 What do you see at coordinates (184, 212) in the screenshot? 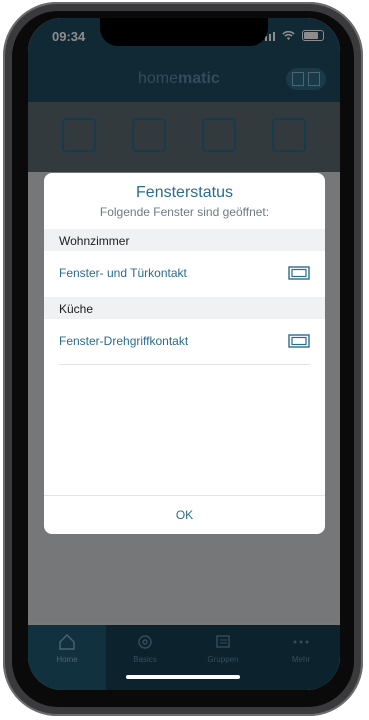
I see `dialog-subtitle: Folgende Fenster sind geöffnet:` at bounding box center [184, 212].